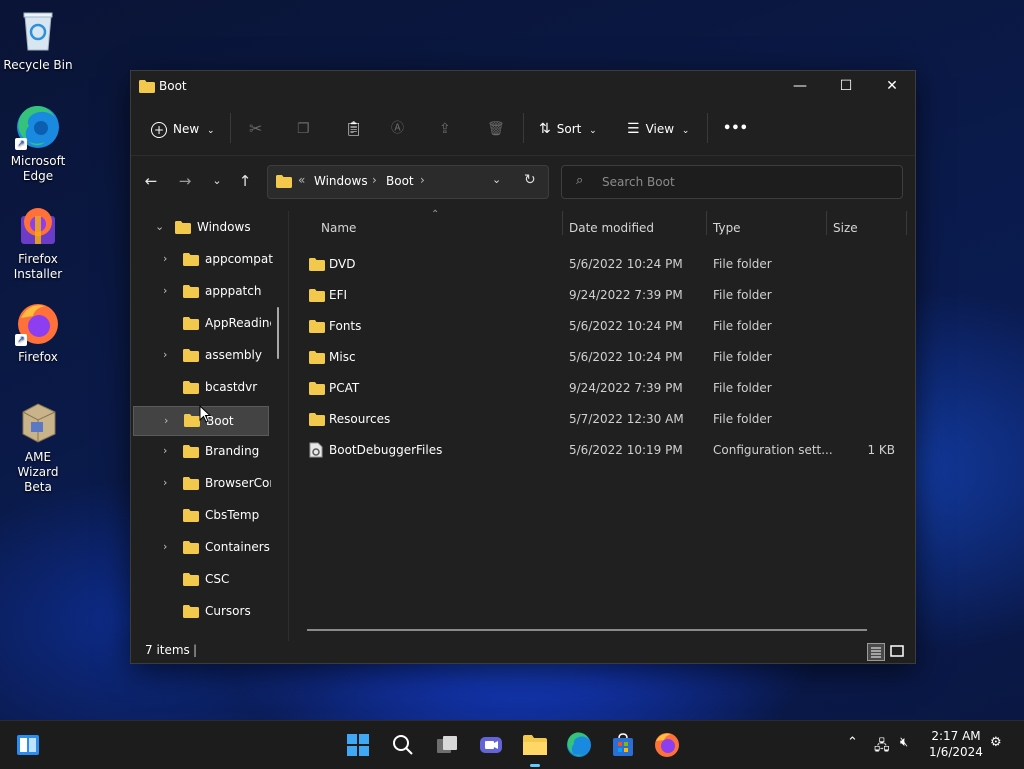 The height and width of the screenshot is (769, 1024). I want to click on search-icon, so click(403, 745).